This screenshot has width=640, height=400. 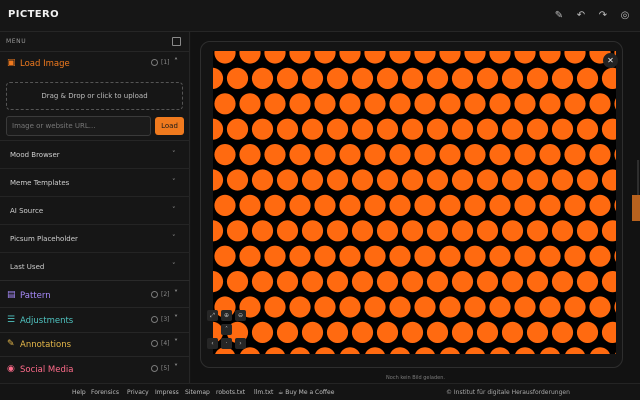 I want to click on section-load-image: ▣ Load Image [1] ˄, so click(x=95, y=64).